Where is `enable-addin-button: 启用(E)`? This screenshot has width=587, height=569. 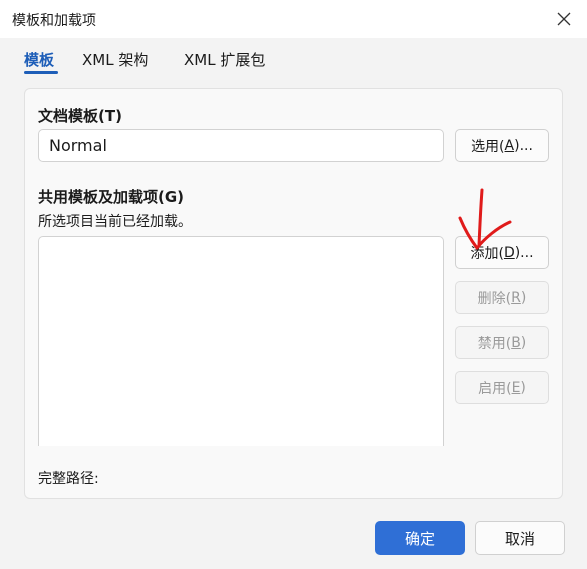 enable-addin-button: 启用(E) is located at coordinates (502, 387).